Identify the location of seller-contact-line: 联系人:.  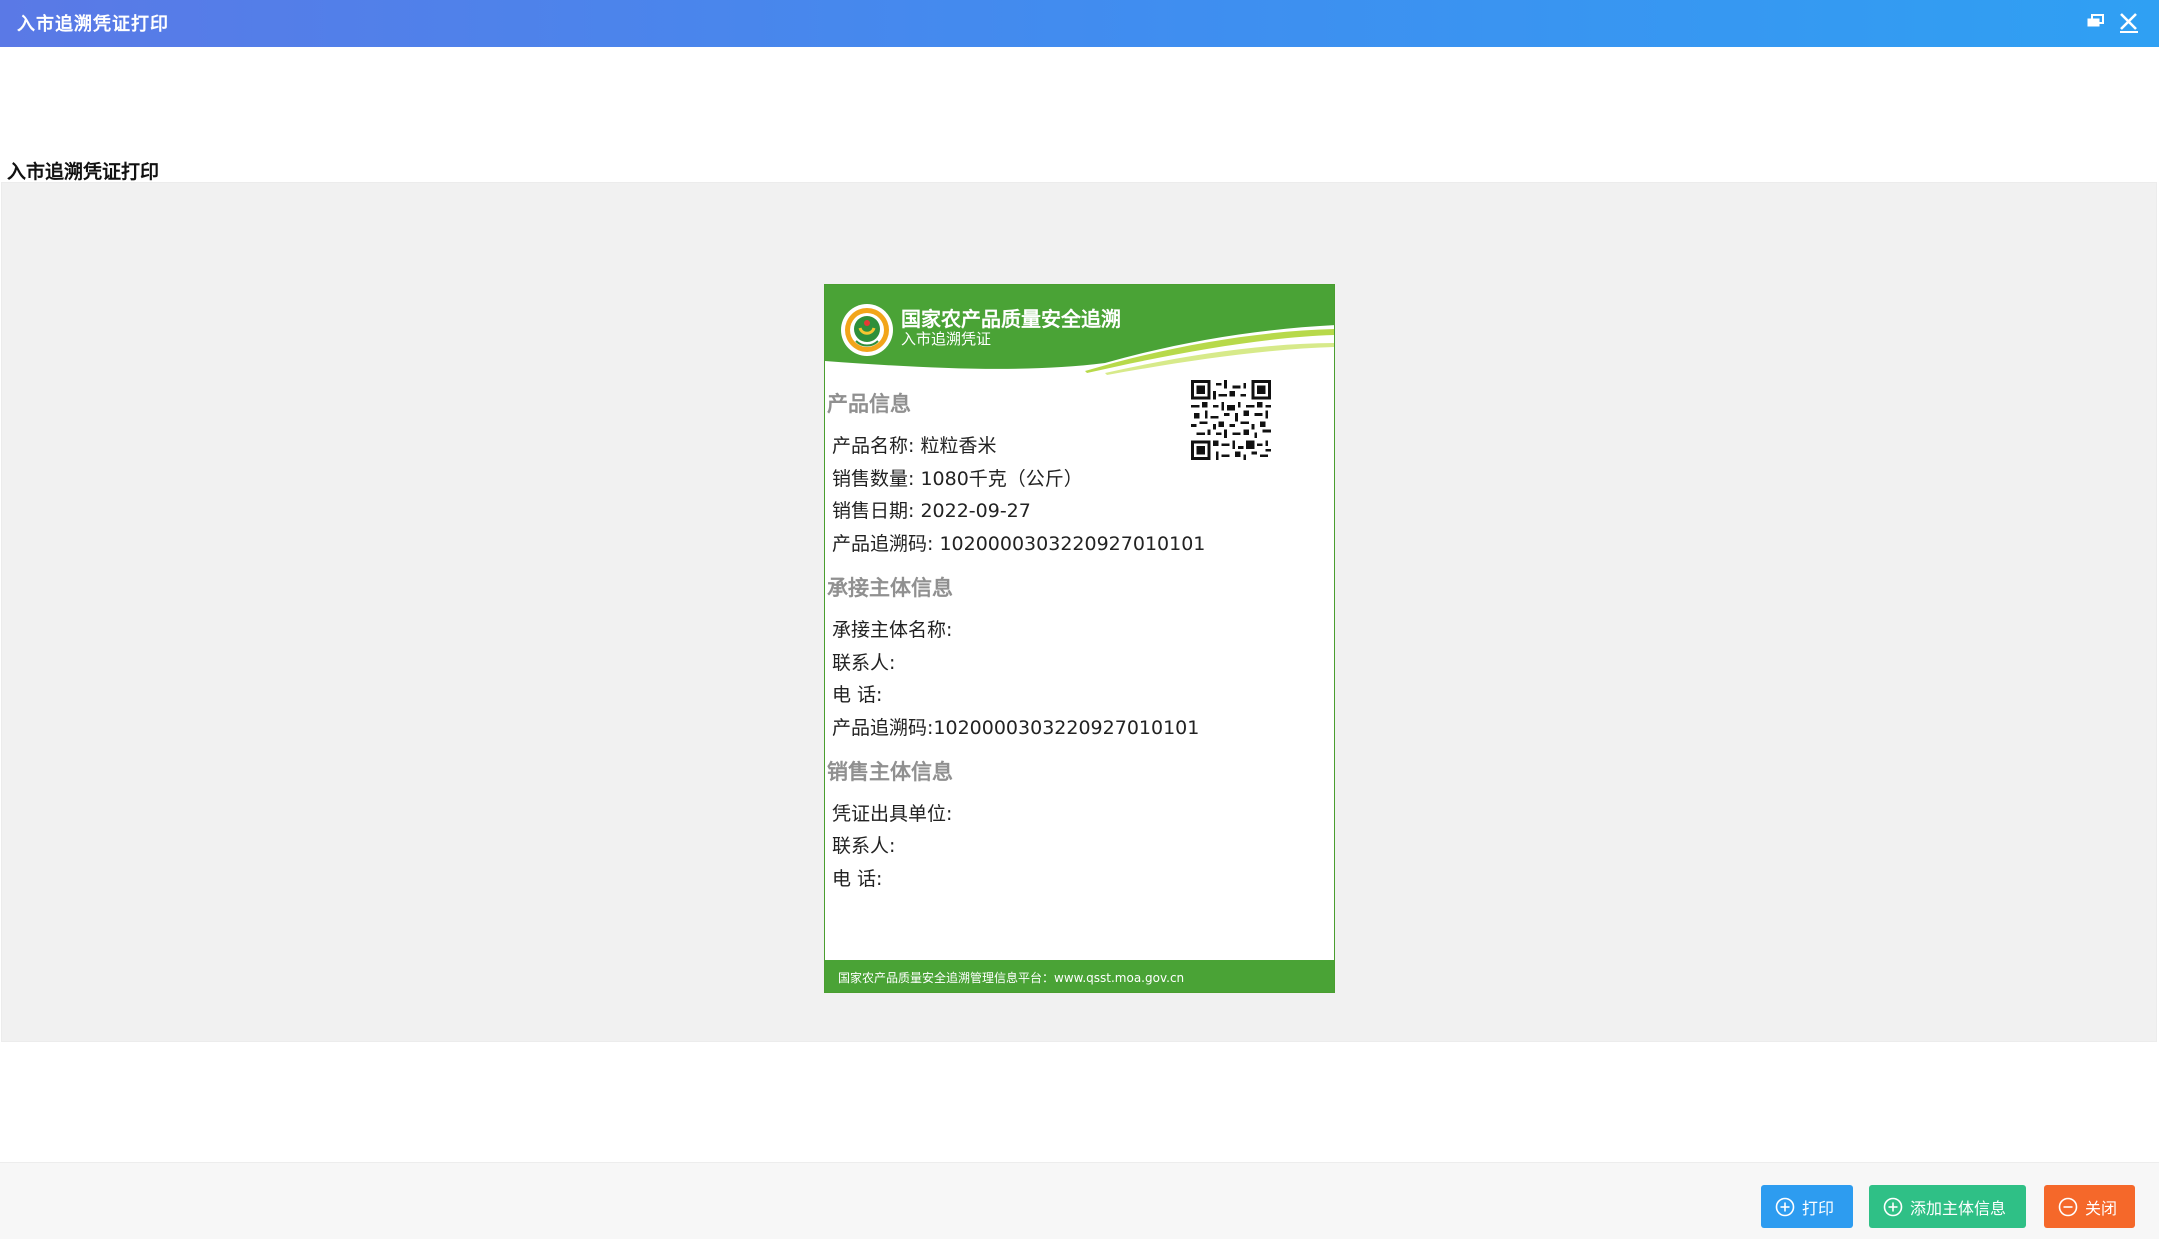
(864, 846).